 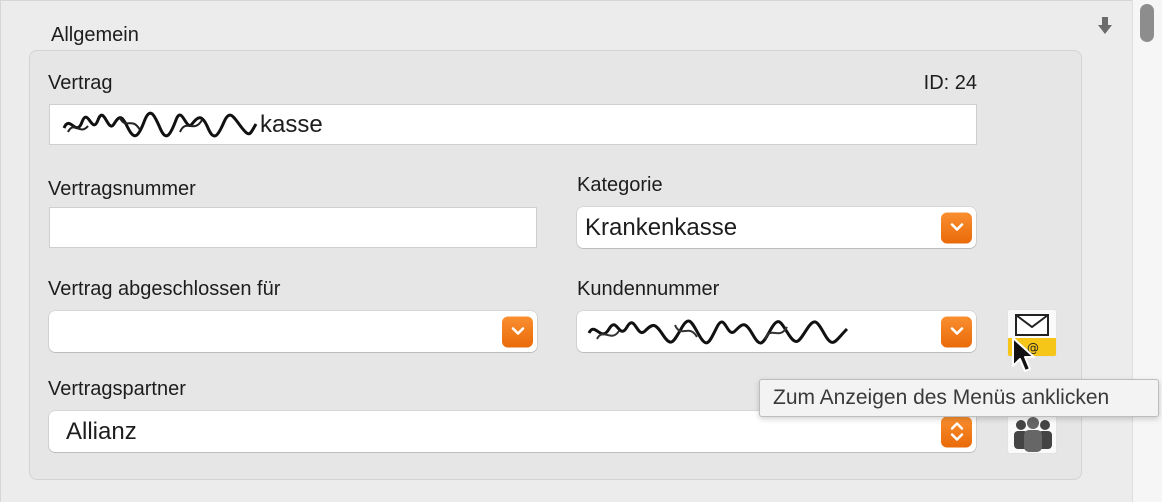 I want to click on kundennummer-popup, so click(x=776, y=331).